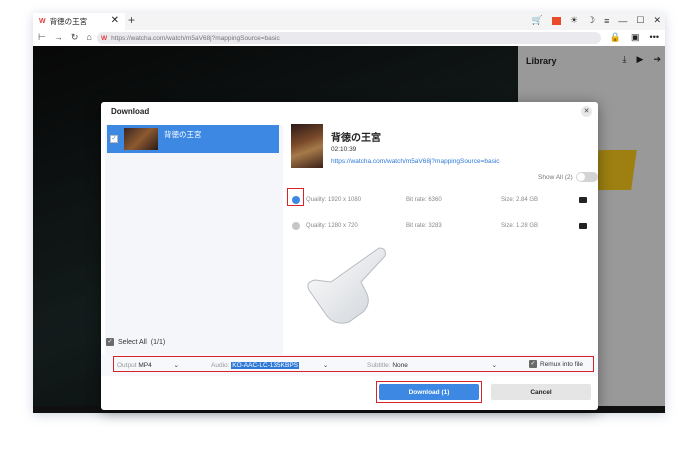 The height and width of the screenshot is (449, 684). I want to click on tab-bar: W 背徳の王宮 ✕ + 🛒 ☀ ☽ ≡ — ☐ ✕, so click(349, 21).